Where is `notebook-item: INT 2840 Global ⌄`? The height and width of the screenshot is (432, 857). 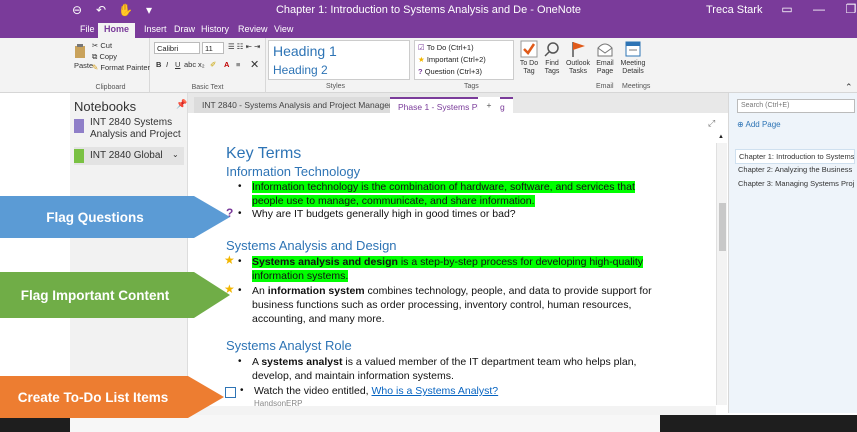 notebook-item: INT 2840 Global ⌄ is located at coordinates (129, 156).